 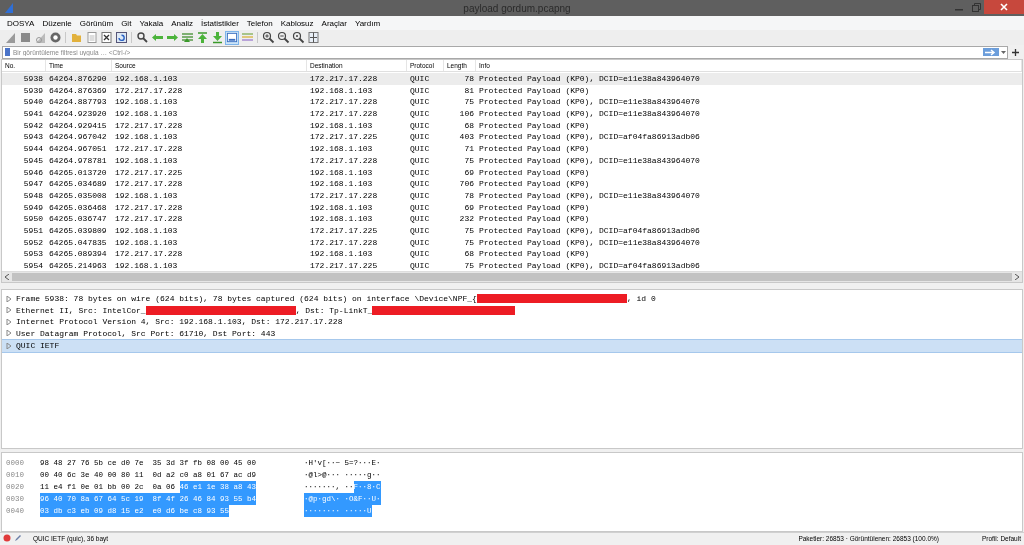 What do you see at coordinates (512, 160) in the screenshot?
I see `packet-row: 5945 64264.978781 192.168.1.103 172.217.17.228 QUIC 75 Protected Payload (KP0), DCID=e11e38a843964070` at bounding box center [512, 160].